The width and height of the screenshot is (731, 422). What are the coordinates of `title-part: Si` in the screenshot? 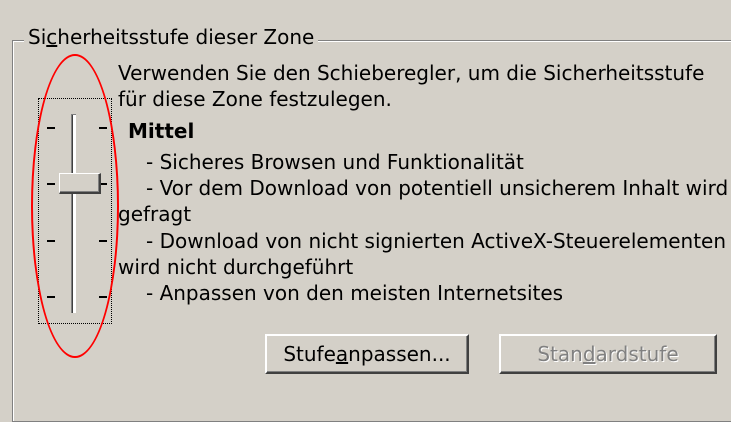 It's located at (37, 37).